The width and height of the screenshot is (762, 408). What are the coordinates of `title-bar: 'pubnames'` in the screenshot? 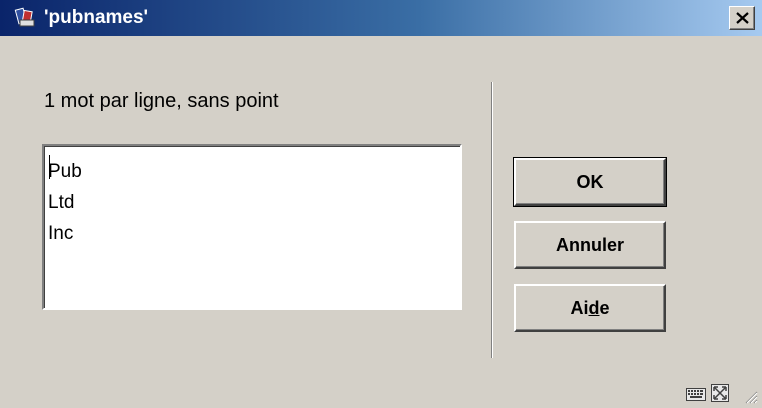 It's located at (381, 18).